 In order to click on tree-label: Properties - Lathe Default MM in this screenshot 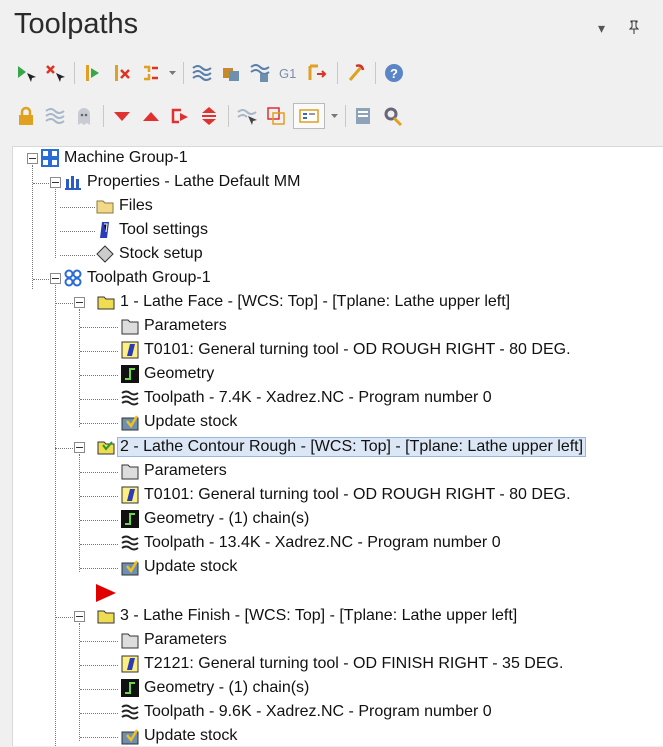, I will do `click(194, 181)`.